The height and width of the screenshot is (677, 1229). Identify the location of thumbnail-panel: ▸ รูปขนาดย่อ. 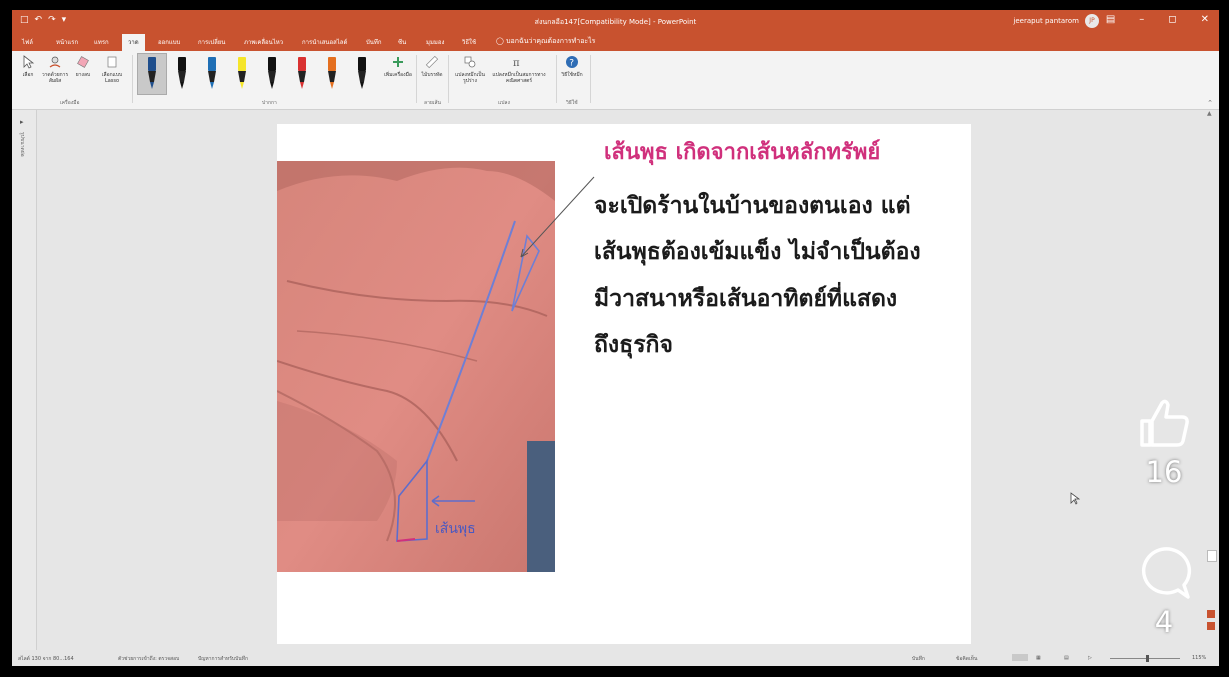
(24, 380).